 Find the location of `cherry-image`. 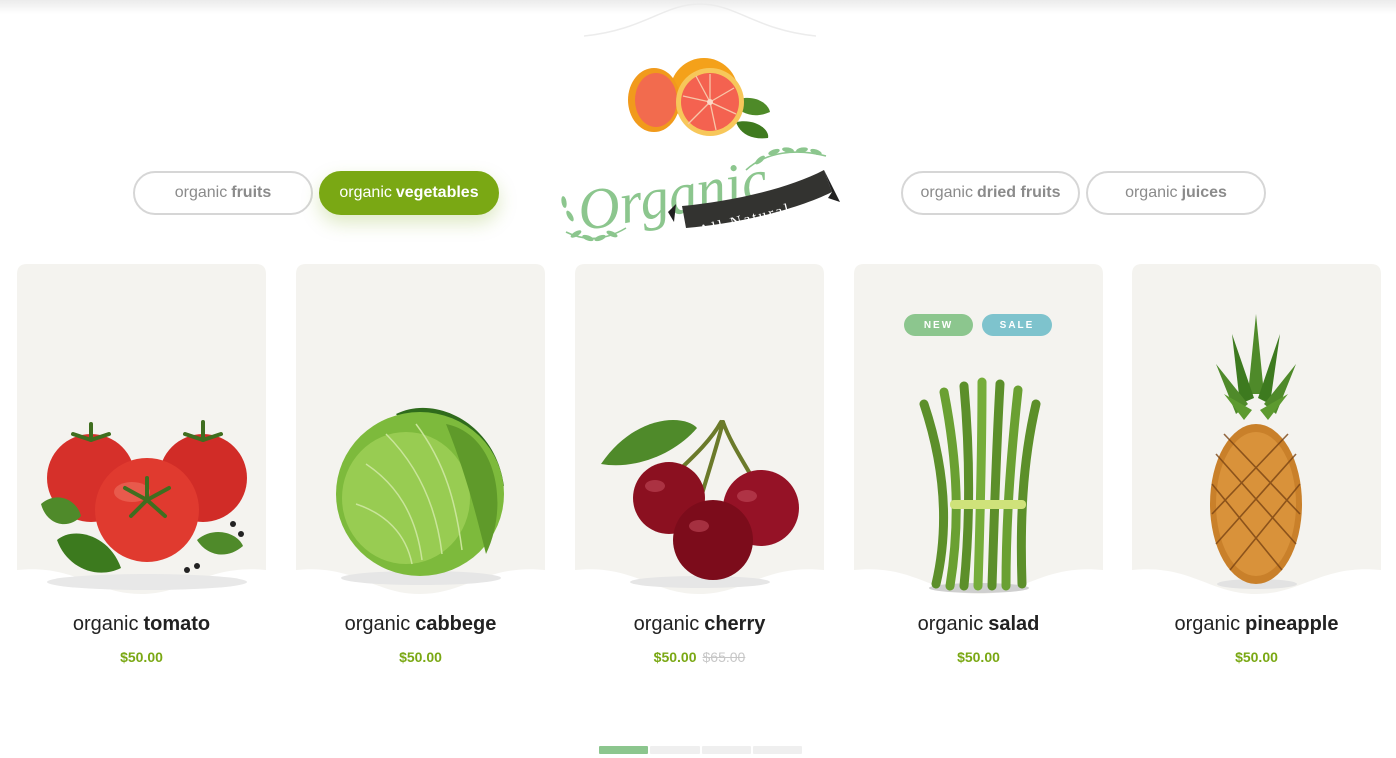

cherry-image is located at coordinates (700, 503).